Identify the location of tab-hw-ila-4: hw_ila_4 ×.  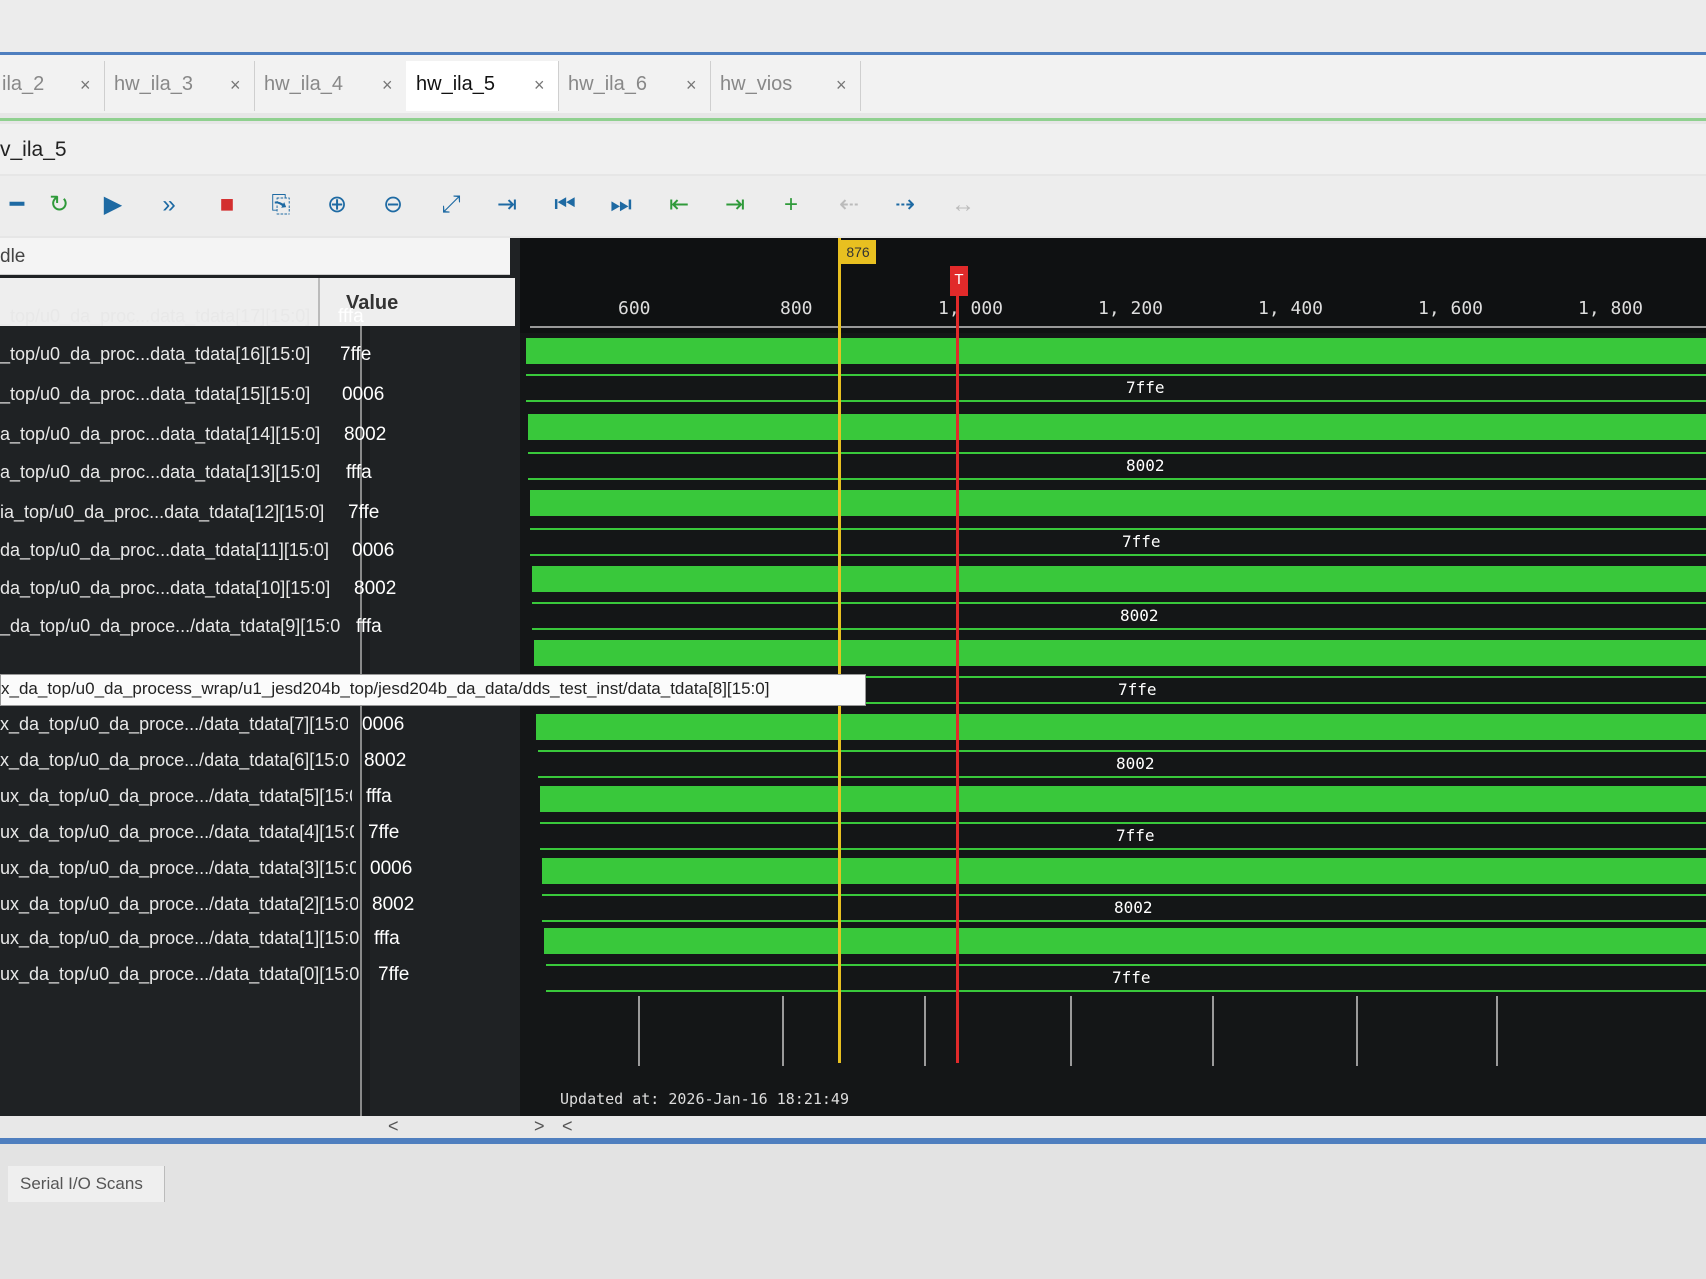
(330, 86).